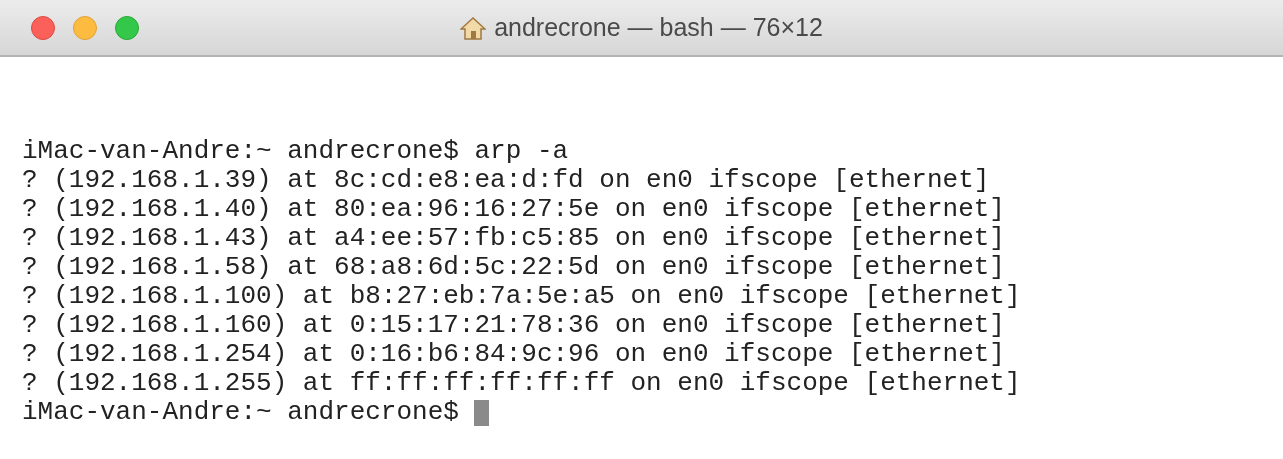 The height and width of the screenshot is (459, 1283). I want to click on output-line: ? (192.168.1.255) at ff:ff:ff:ff:ff:ff on en0 ifscope [ethernet], so click(521, 383).